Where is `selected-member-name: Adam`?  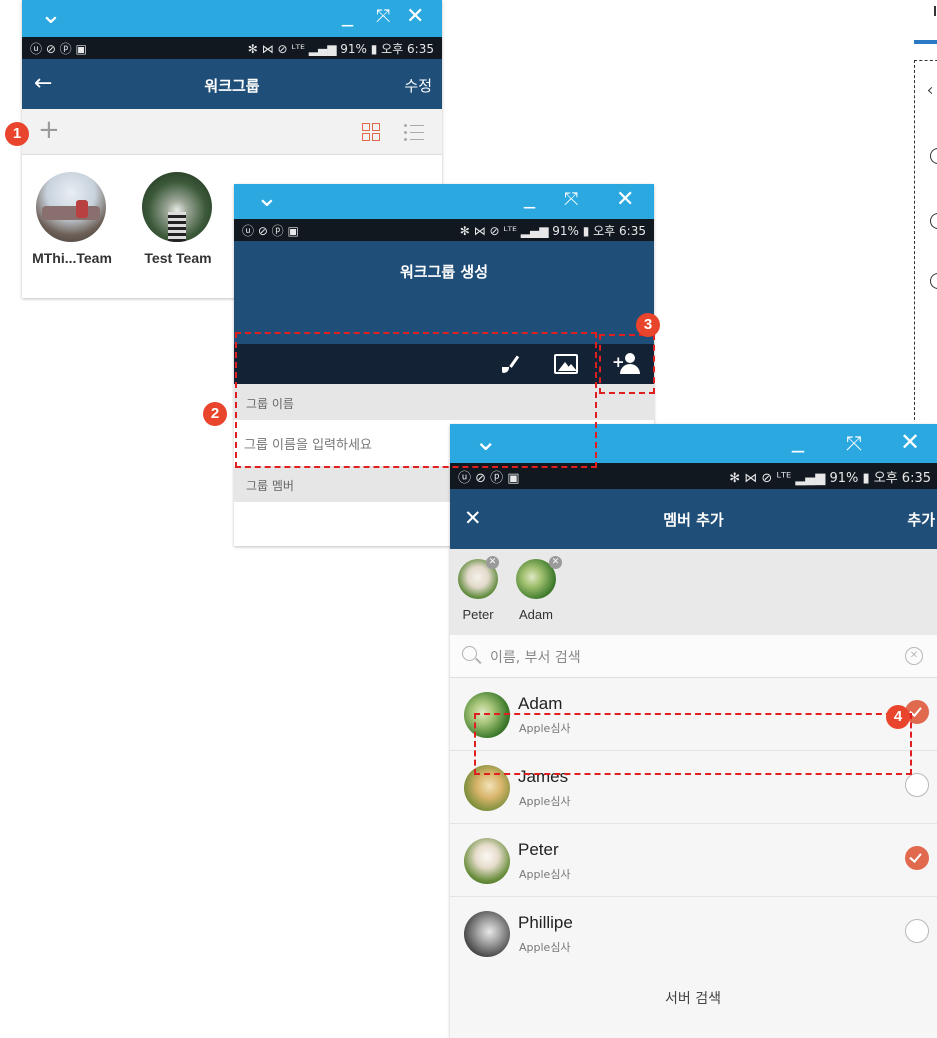 selected-member-name: Adam is located at coordinates (536, 614).